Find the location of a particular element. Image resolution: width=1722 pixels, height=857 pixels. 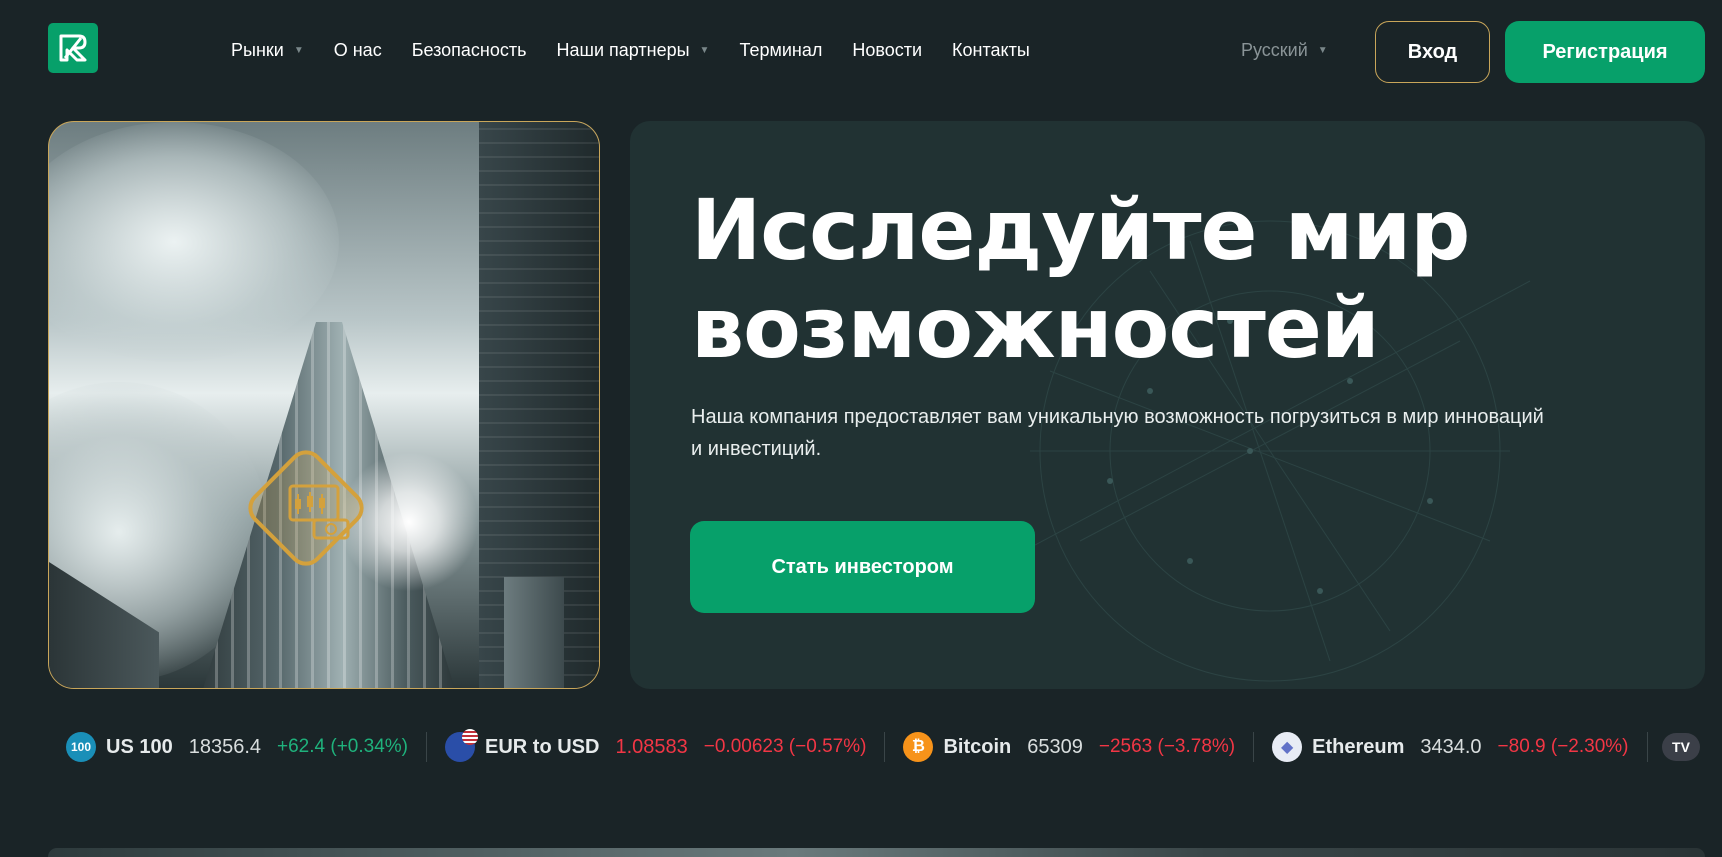

tradingview-logo-icon: TV is located at coordinates (1681, 747).